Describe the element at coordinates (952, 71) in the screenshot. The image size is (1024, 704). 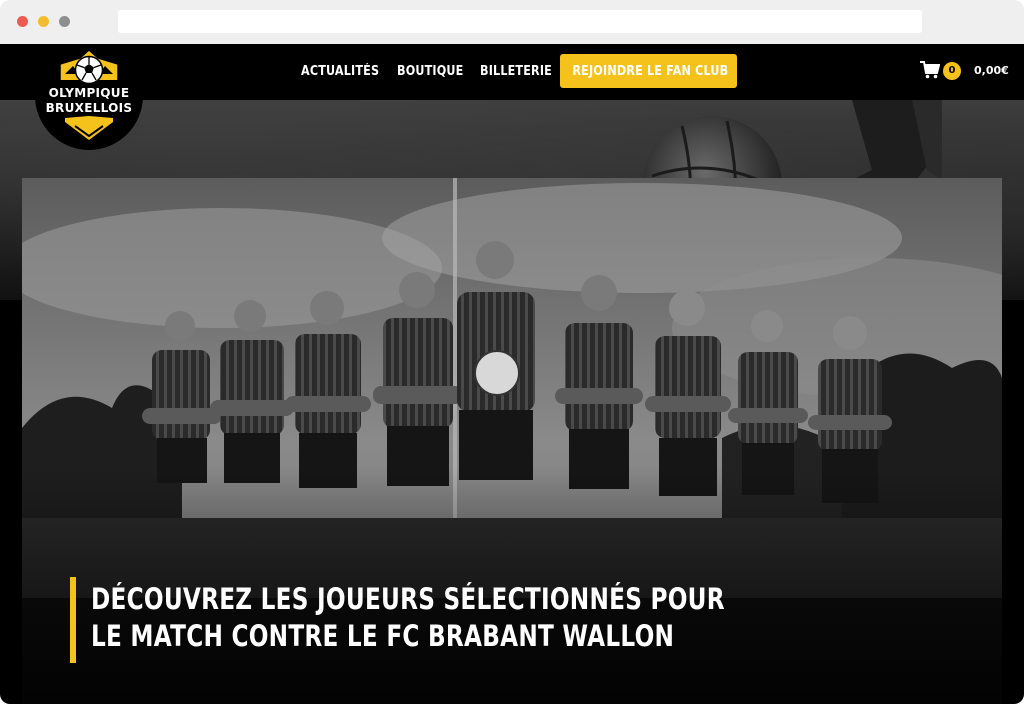
I see `cart-count-badge: 0` at that location.